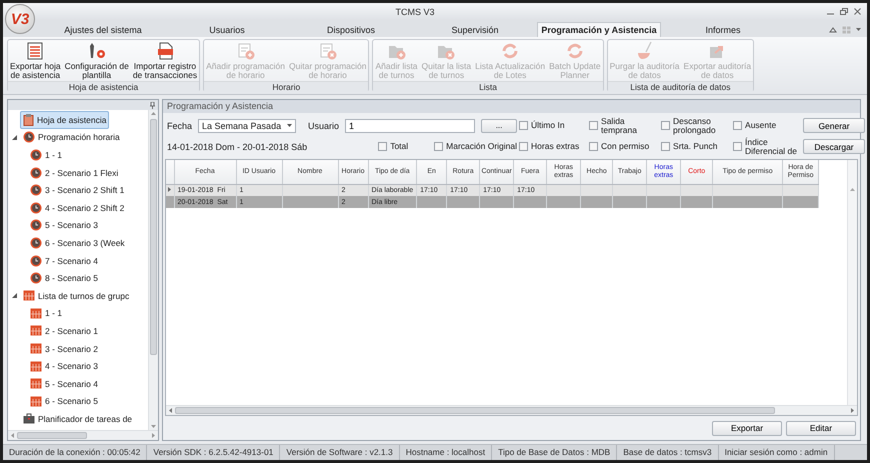  What do you see at coordinates (599, 29) in the screenshot?
I see `ribbon-tab: Programación y Asistencia` at bounding box center [599, 29].